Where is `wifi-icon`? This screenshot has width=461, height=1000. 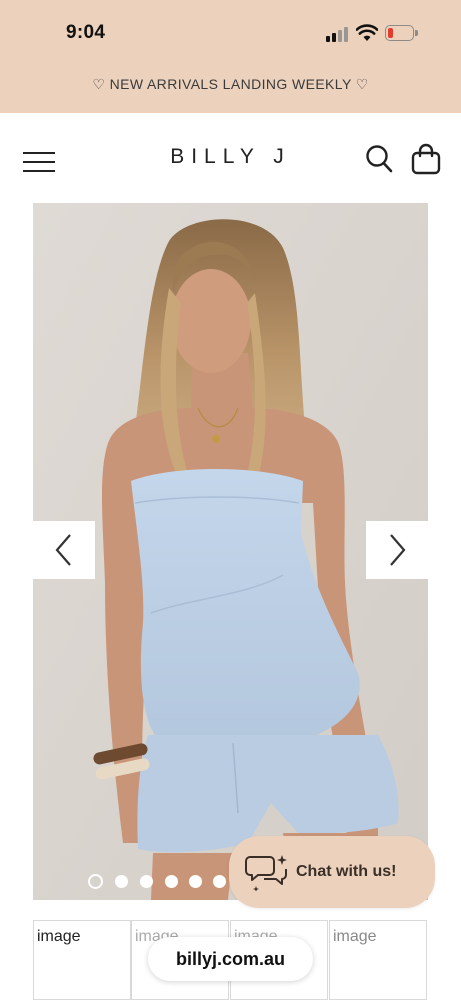
wifi-icon is located at coordinates (367, 32).